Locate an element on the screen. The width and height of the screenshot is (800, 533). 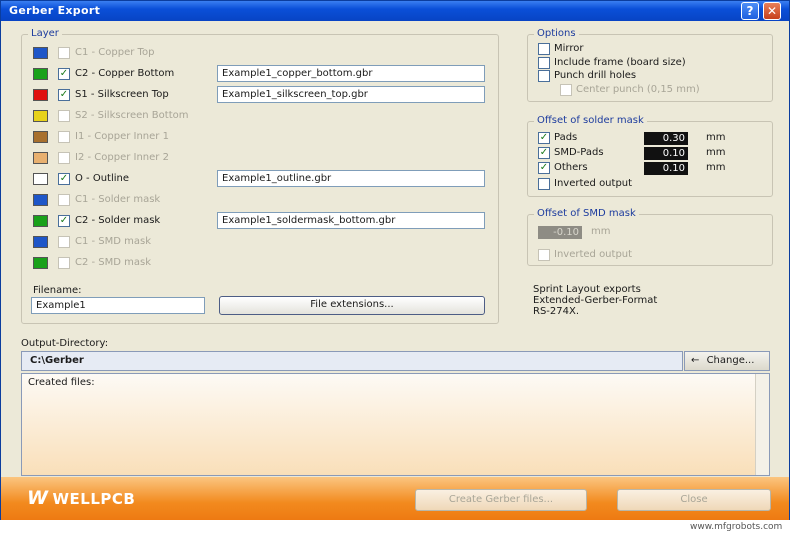
wellpcb-logo: W WELLPCB is located at coordinates (81, 498).